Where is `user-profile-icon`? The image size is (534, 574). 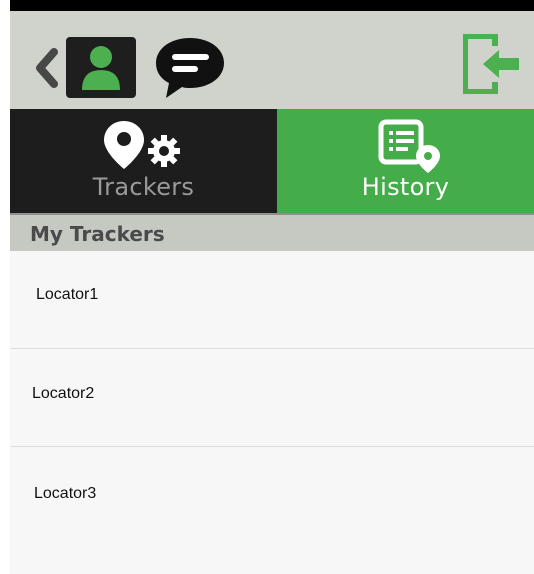 user-profile-icon is located at coordinates (101, 68).